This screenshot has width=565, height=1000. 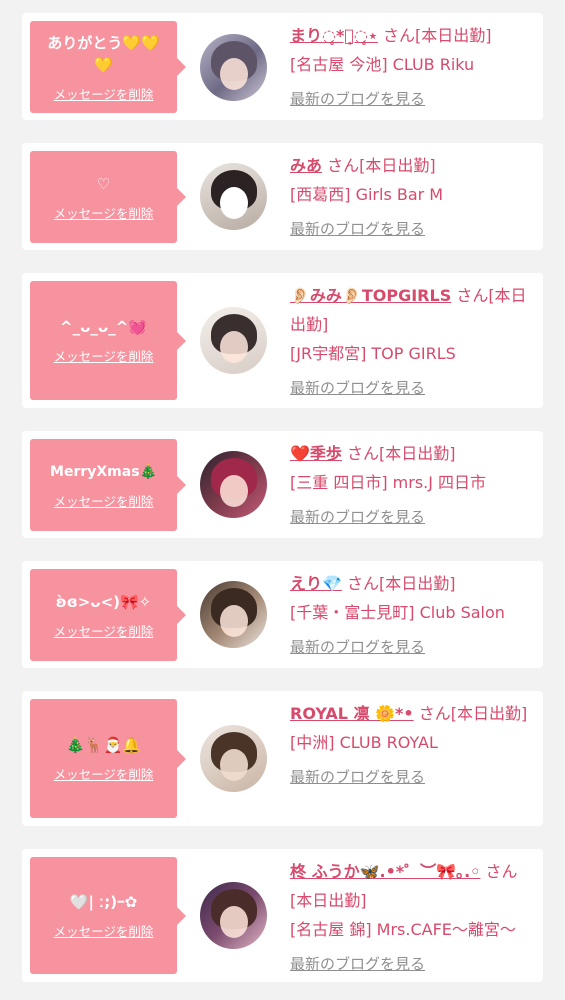 I want to click on cast-name-link: ROYAL 凛 🌼*•, so click(x=352, y=713).